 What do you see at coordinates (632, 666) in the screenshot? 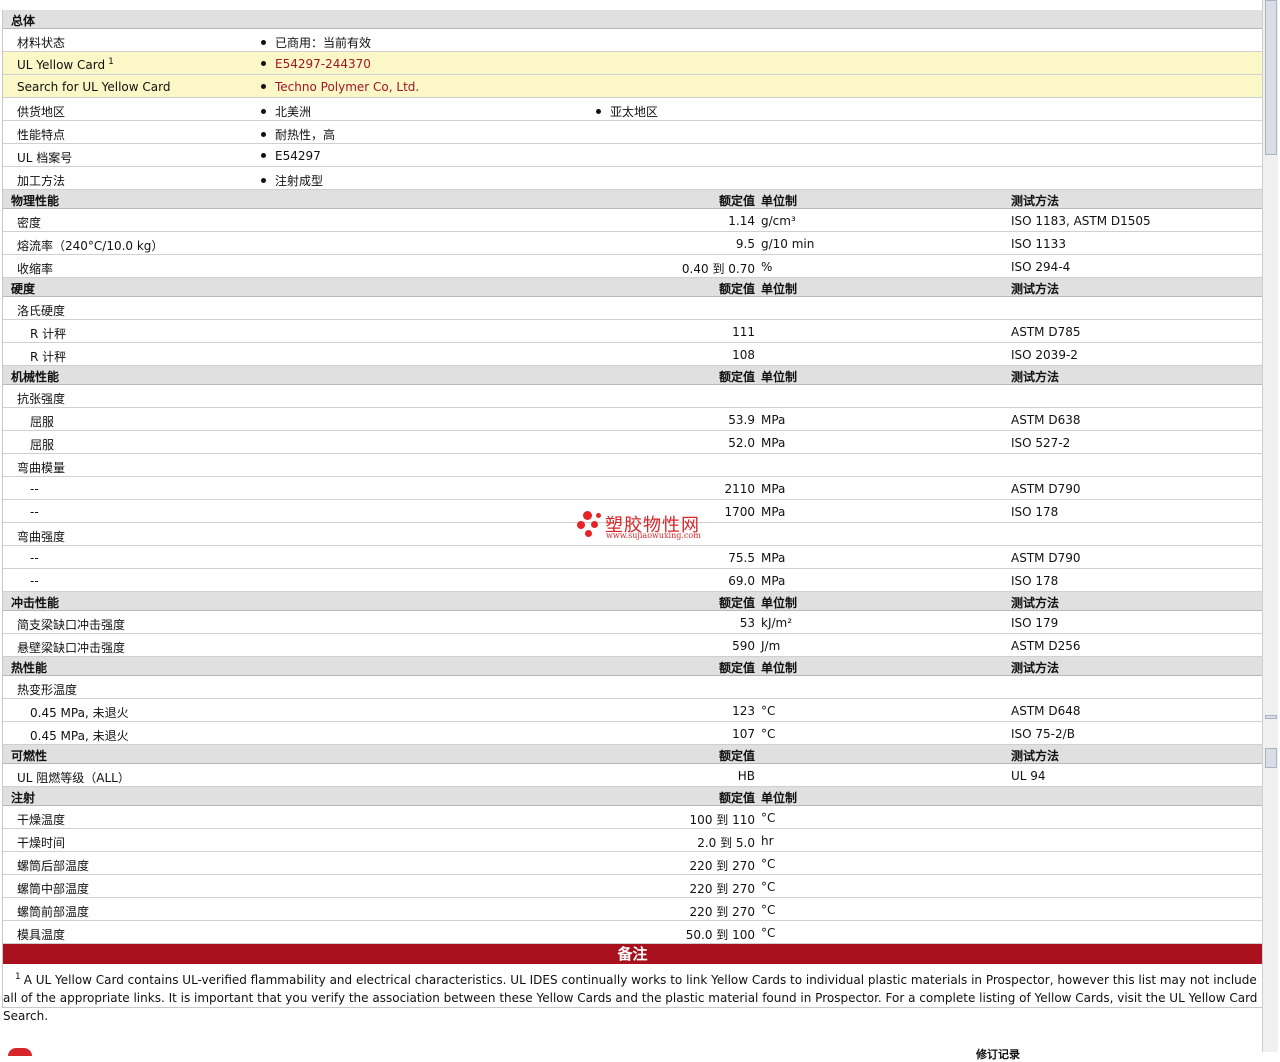
I see `section-header: 热性能 额定值 单位制 测试方法` at bounding box center [632, 666].